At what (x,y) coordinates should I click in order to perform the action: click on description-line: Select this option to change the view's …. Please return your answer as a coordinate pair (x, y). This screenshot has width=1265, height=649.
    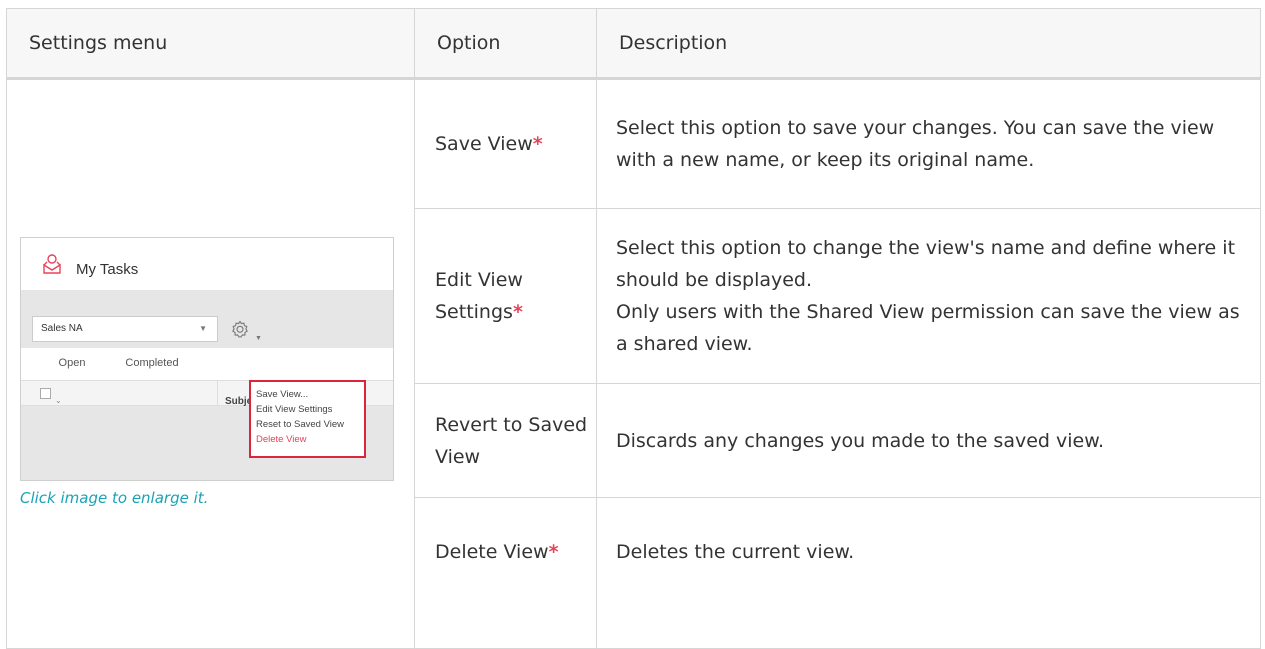
    Looking at the image, I should click on (926, 264).